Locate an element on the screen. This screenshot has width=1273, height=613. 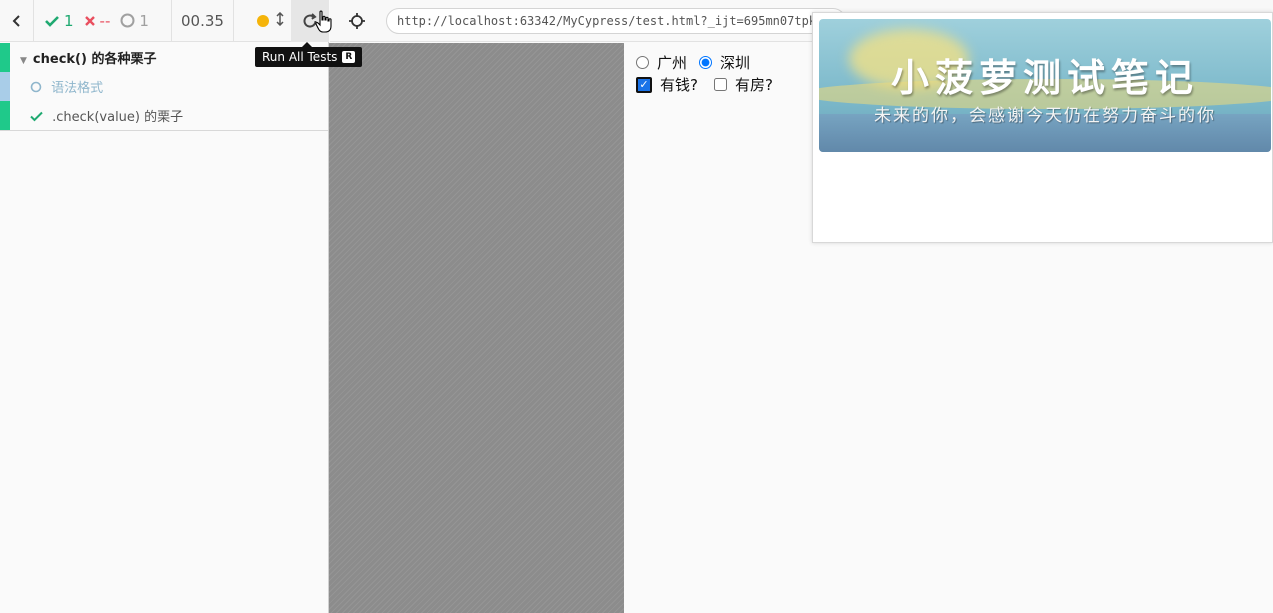
tooltip-shortcut: R is located at coordinates (349, 57).